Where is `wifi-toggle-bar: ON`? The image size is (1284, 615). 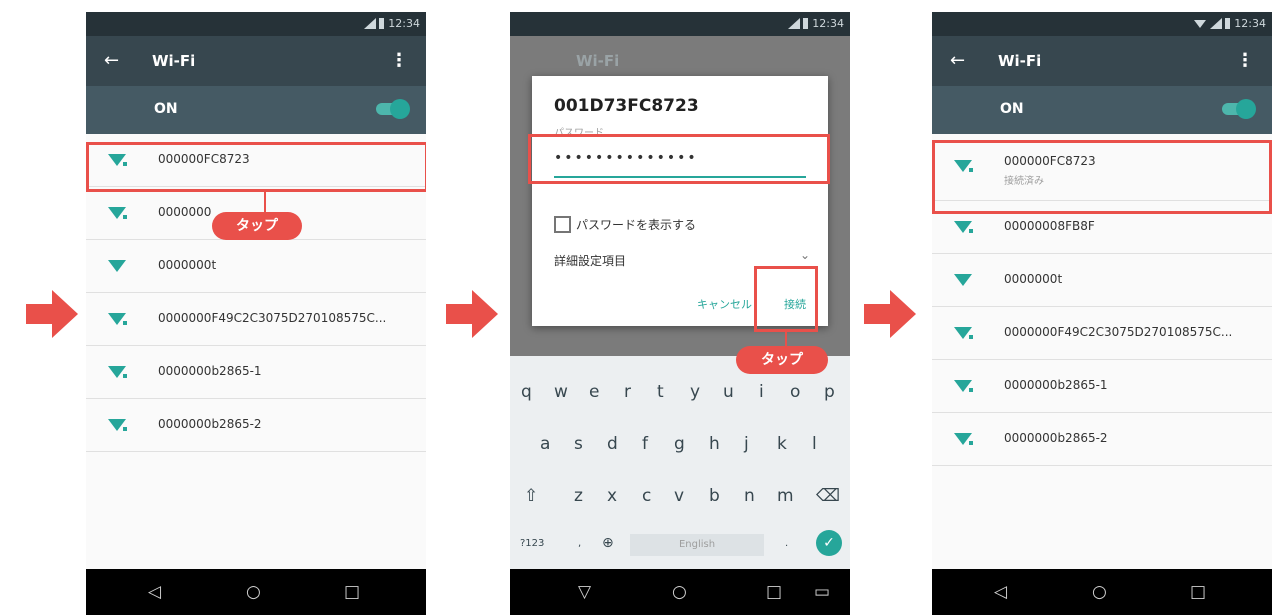
wifi-toggle-bar: ON is located at coordinates (1102, 110).